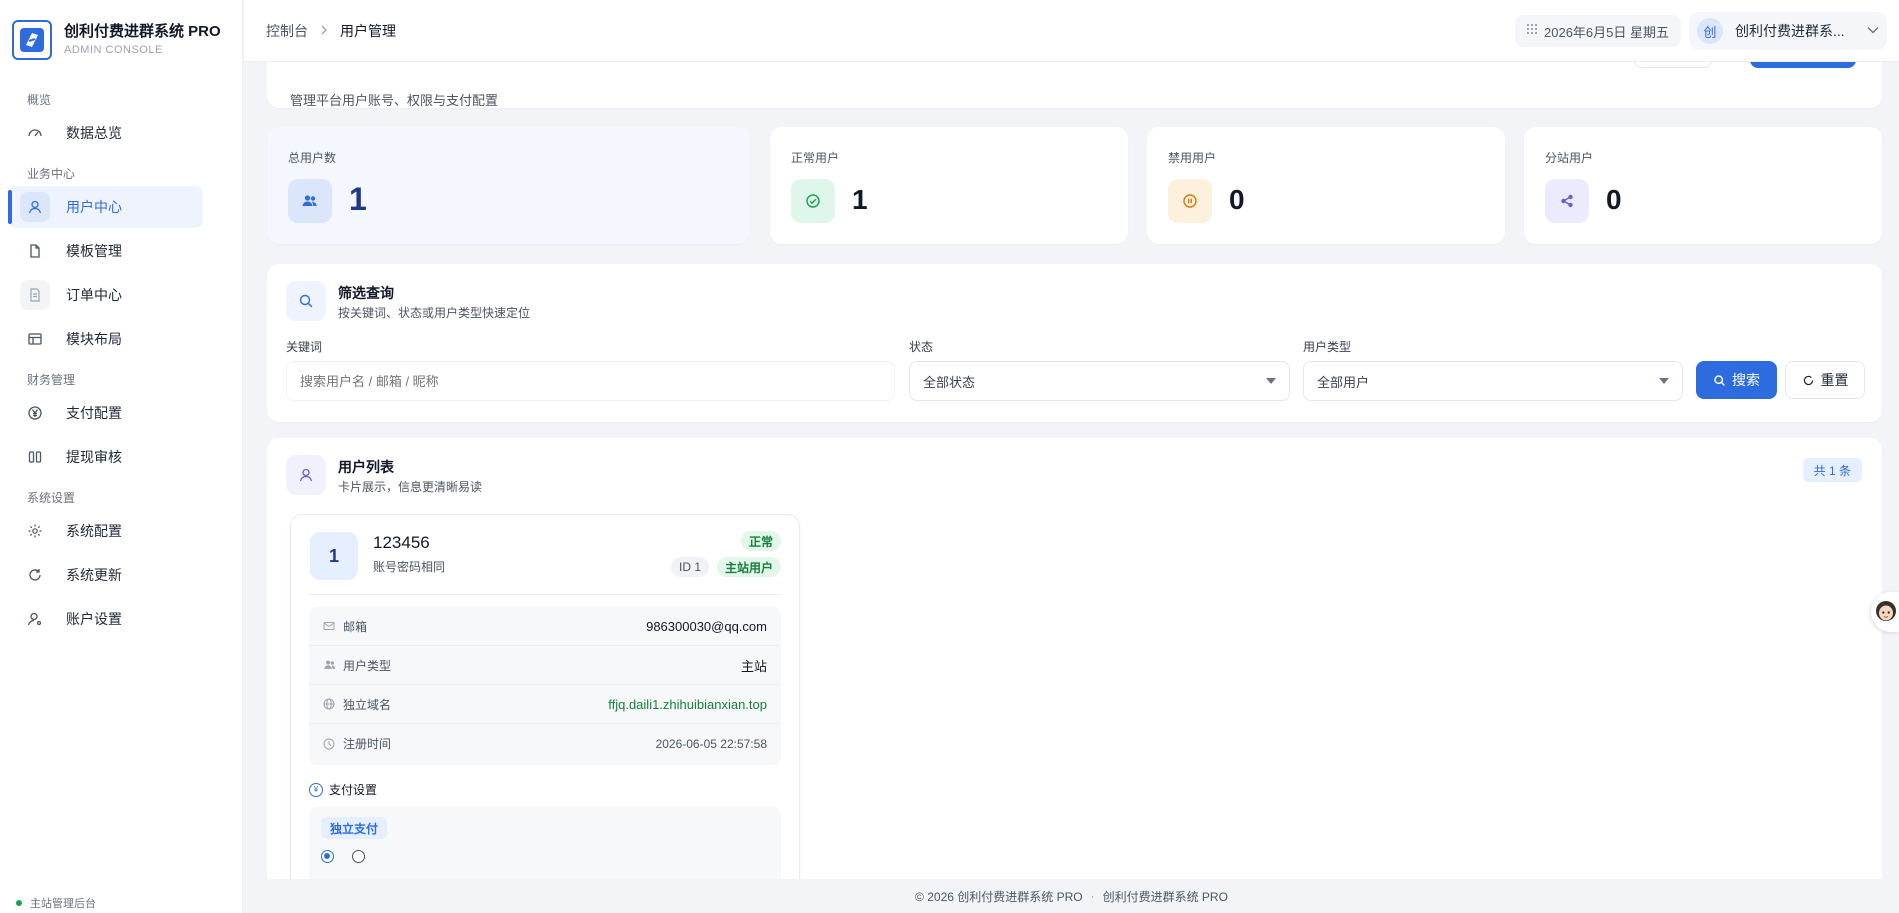  What do you see at coordinates (19, 903) in the screenshot?
I see `status-dot-icon` at bounding box center [19, 903].